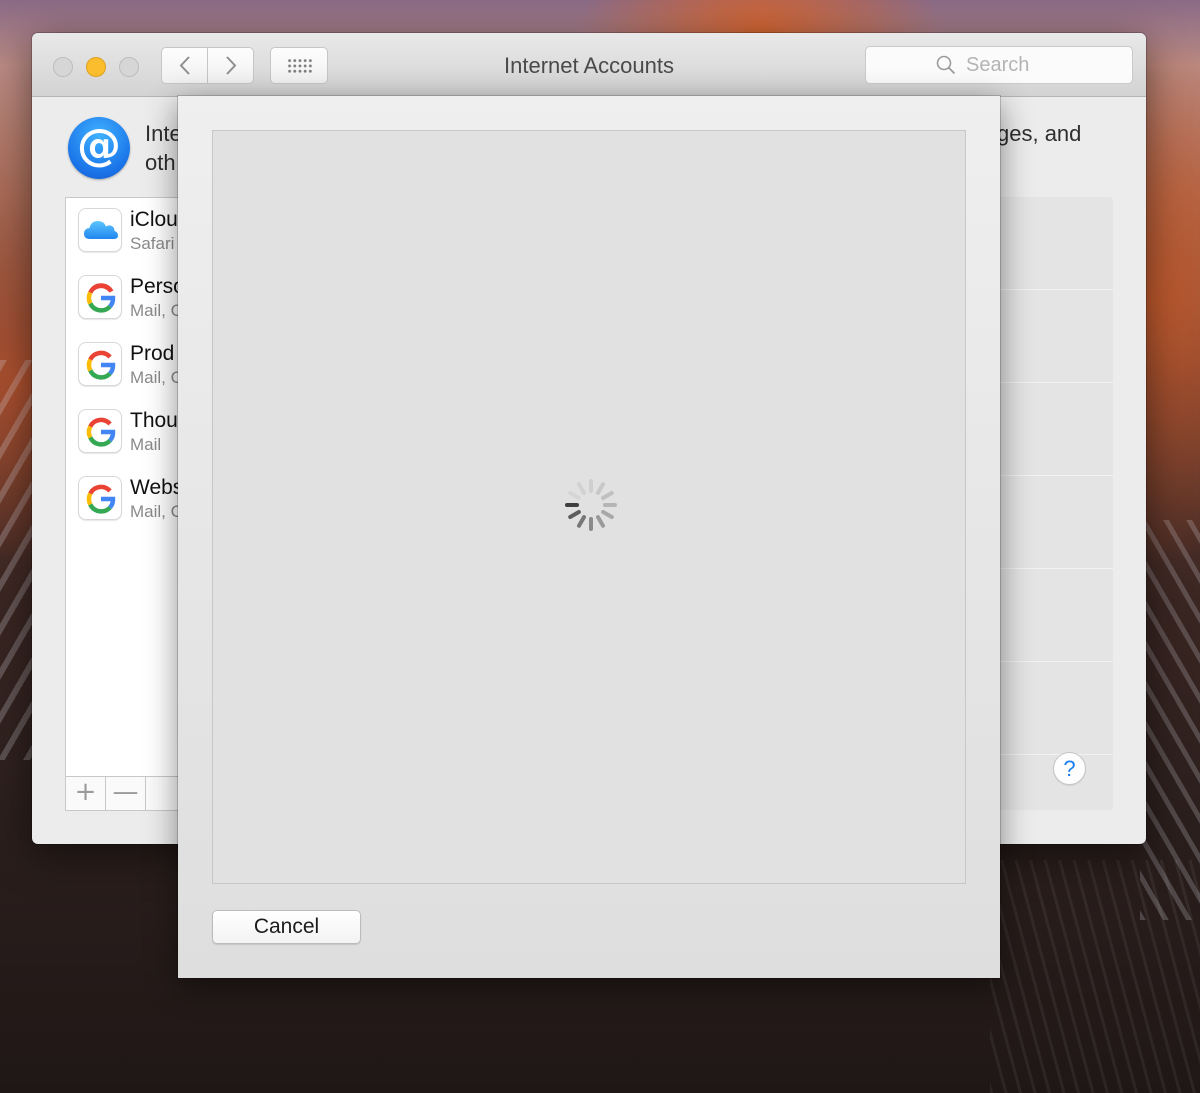  Describe the element at coordinates (157, 487) in the screenshot. I see `account-name: Webs` at that location.